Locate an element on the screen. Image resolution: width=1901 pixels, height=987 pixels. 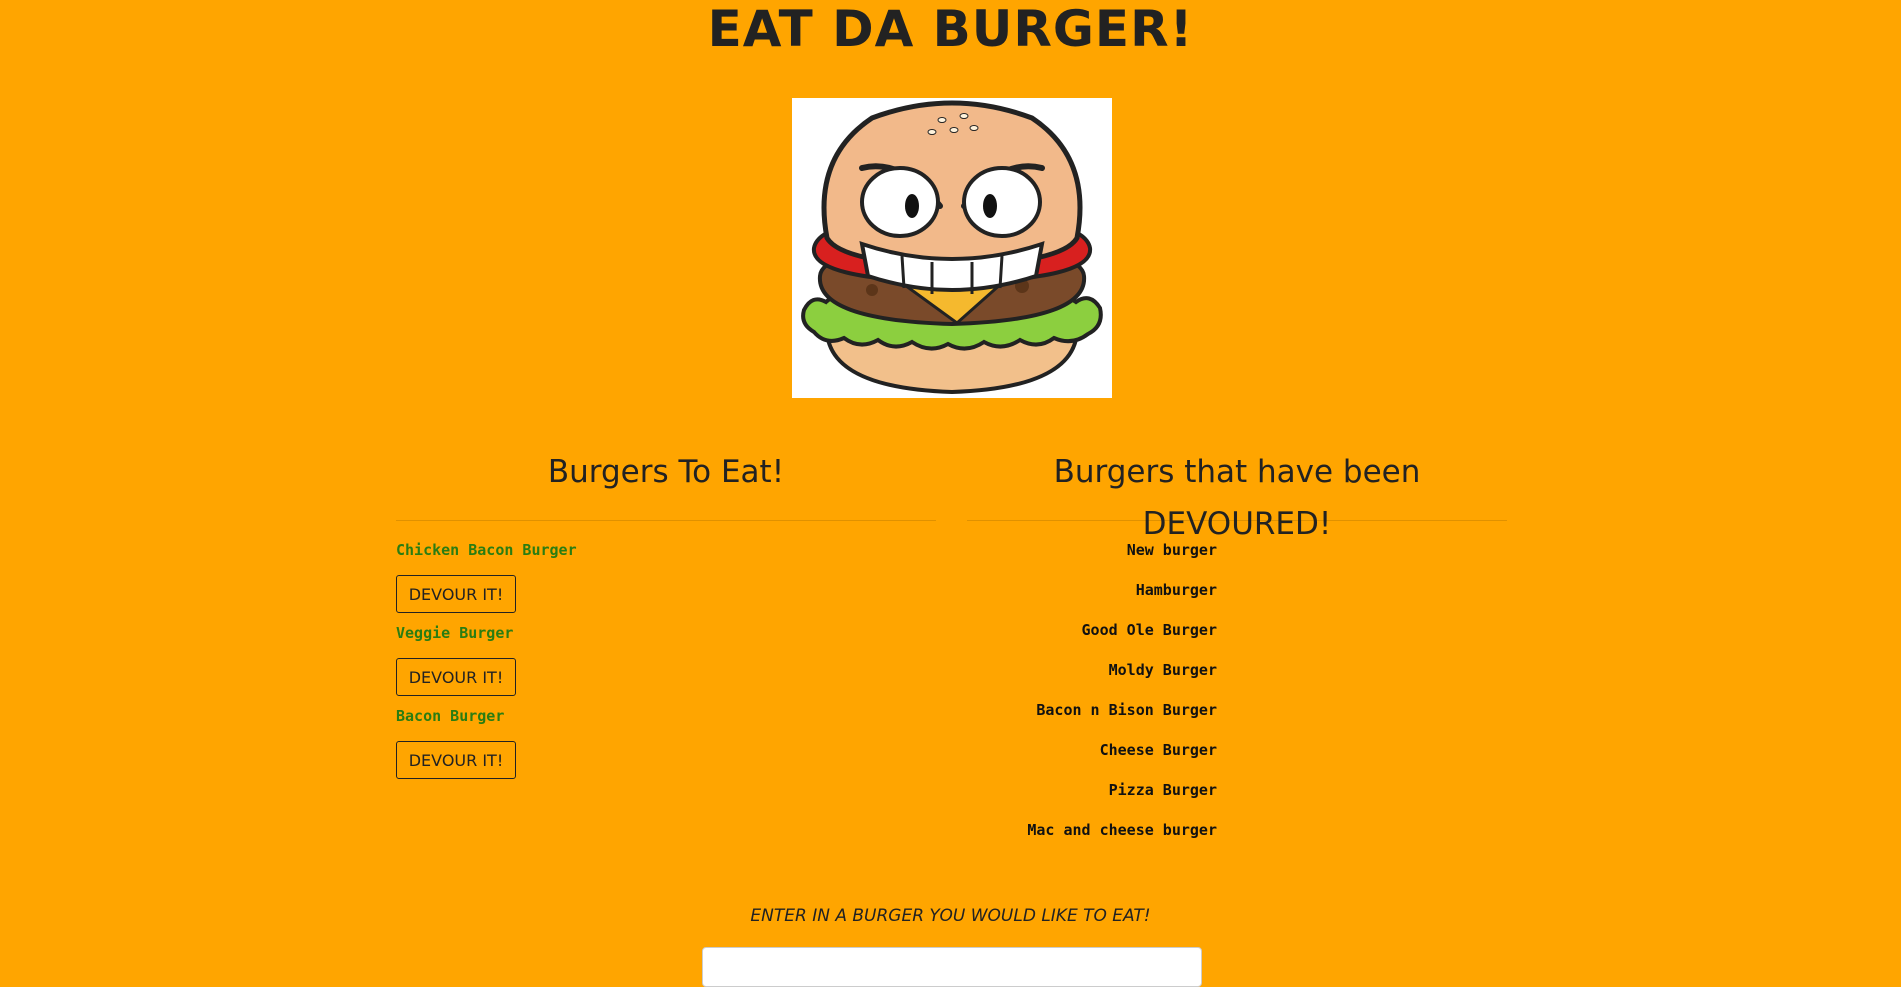
burger-name-input is located at coordinates (952, 967).